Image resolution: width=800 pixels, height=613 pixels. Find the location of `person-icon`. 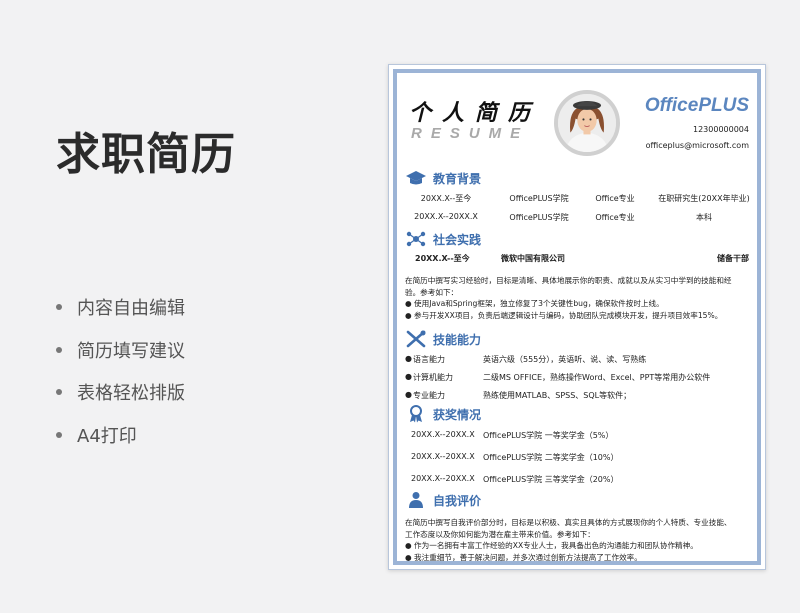

person-icon is located at coordinates (416, 500).